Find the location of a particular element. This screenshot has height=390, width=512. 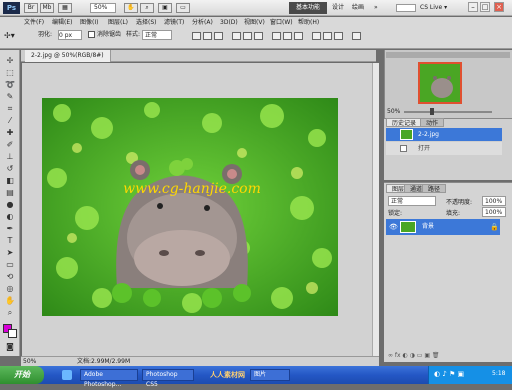

task-photoshop-cs5: Photoshop CS5 is located at coordinates (168, 378).